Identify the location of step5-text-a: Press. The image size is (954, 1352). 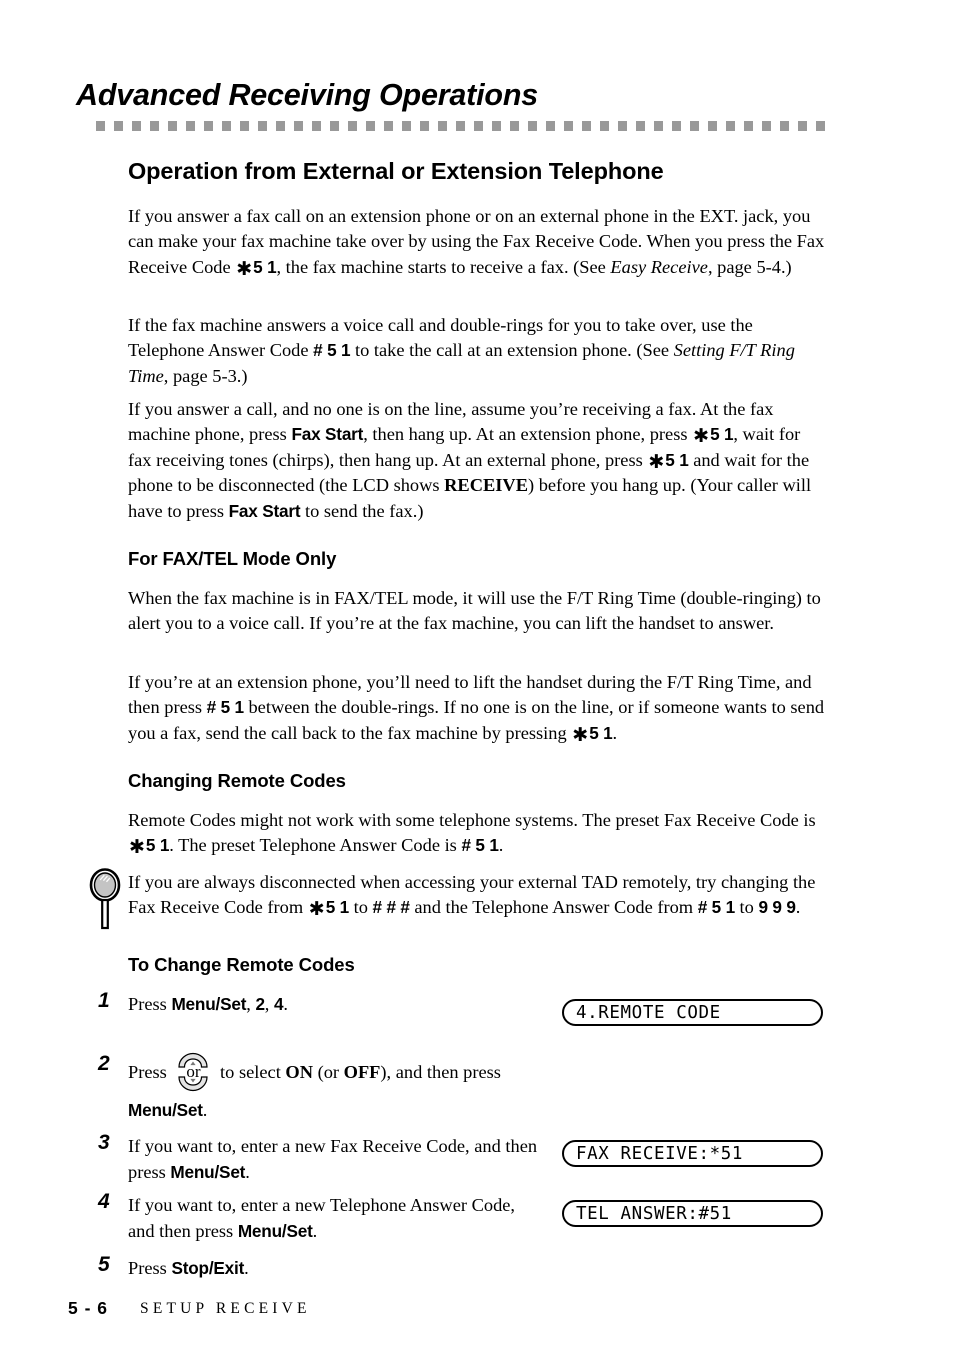
(150, 1268).